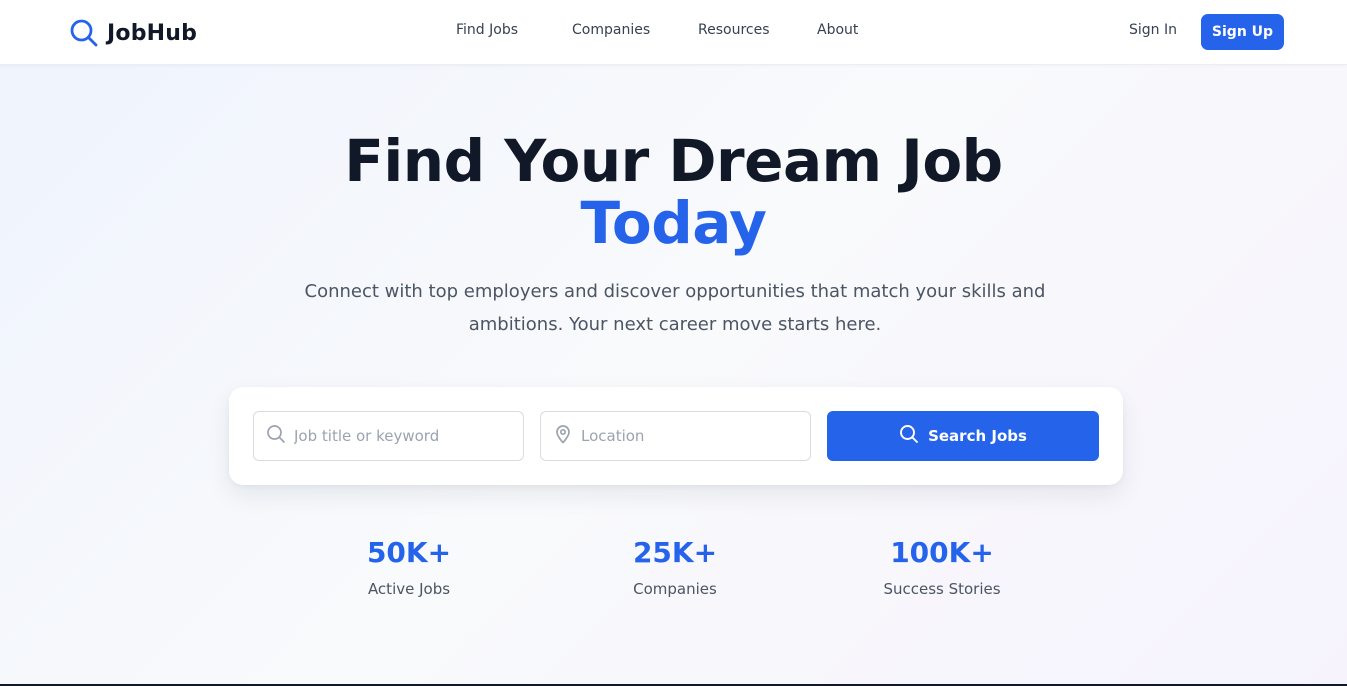 The height and width of the screenshot is (686, 1347). Describe the element at coordinates (152, 33) in the screenshot. I see `brand-name: JobHub` at that location.